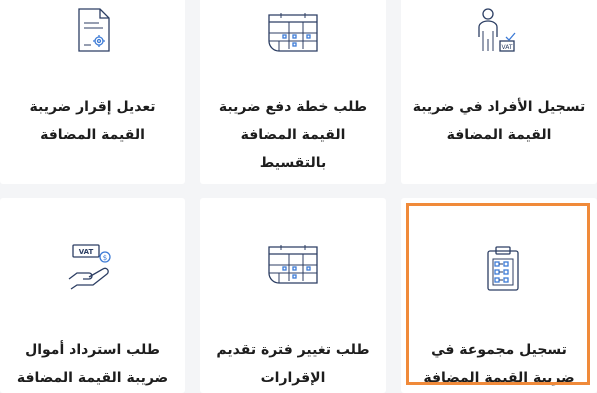  What do you see at coordinates (293, 364) in the screenshot?
I see `service-label: طلب تغيير فترة تقديم الإقرارات` at bounding box center [293, 364].